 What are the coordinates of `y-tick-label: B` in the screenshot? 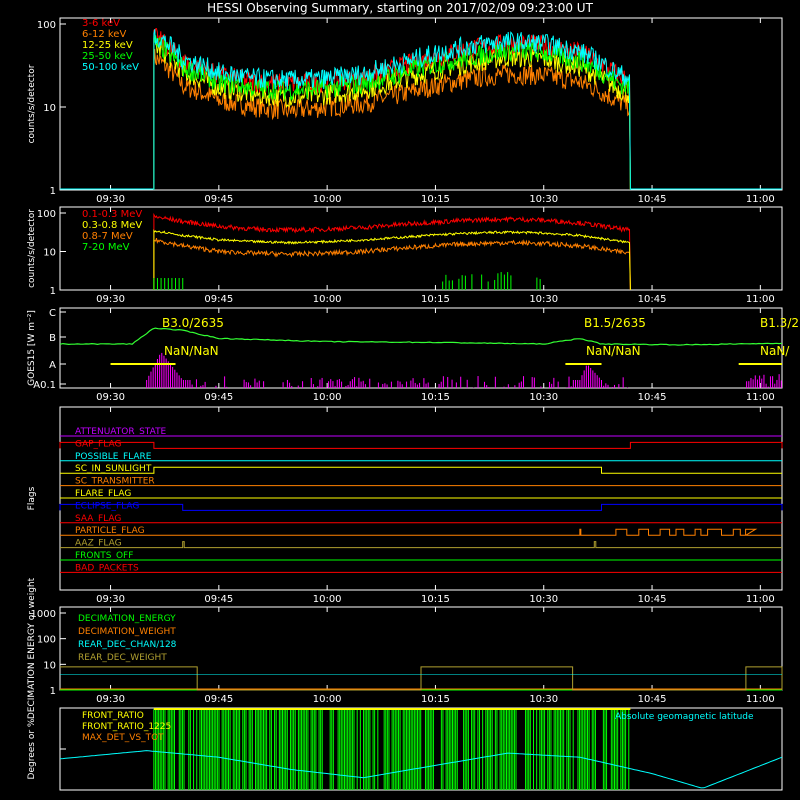 It's located at (52, 338).